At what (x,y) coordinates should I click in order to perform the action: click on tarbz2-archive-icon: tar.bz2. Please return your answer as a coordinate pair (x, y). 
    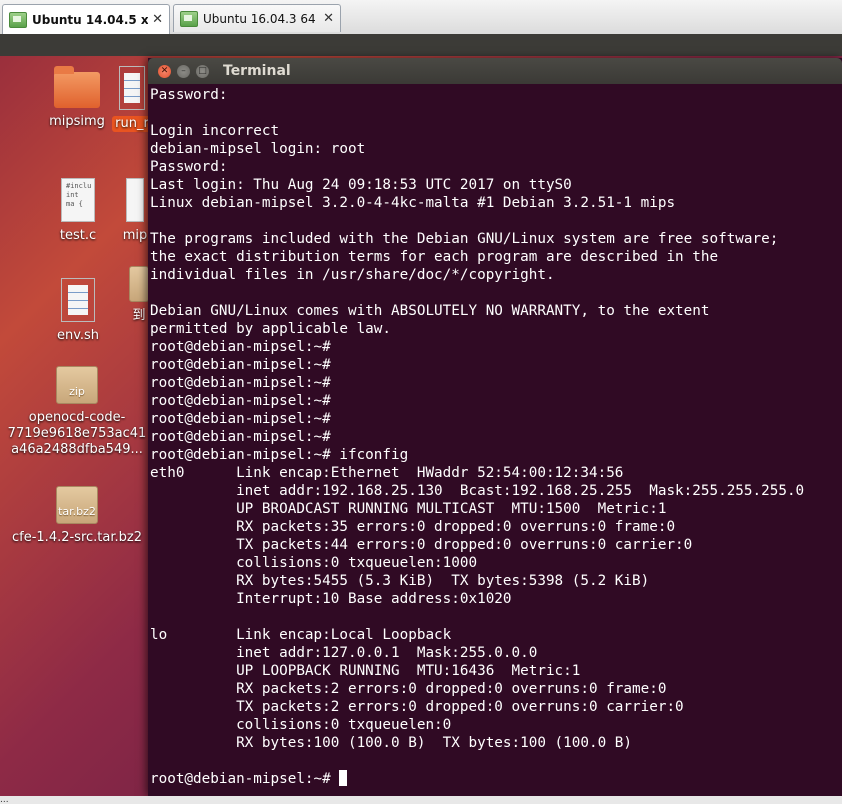
    Looking at the image, I should click on (77, 505).